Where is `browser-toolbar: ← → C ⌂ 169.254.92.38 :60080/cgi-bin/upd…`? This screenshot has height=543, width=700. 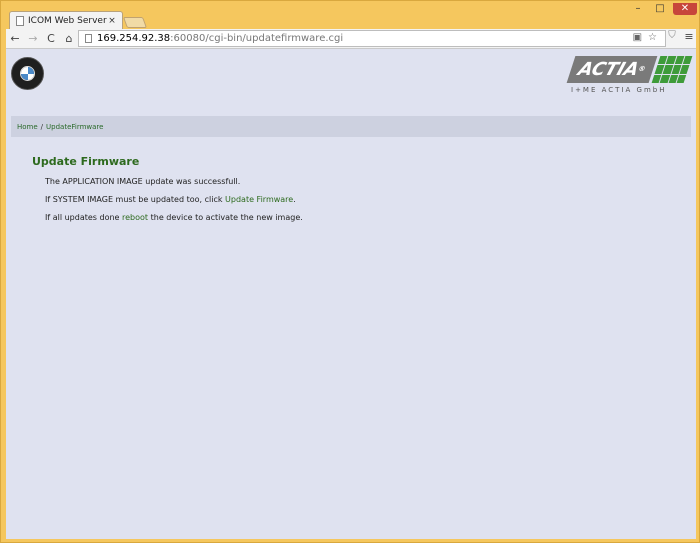 browser-toolbar: ← → C ⌂ 169.254.92.38 :60080/cgi-bin/upd… is located at coordinates (351, 39).